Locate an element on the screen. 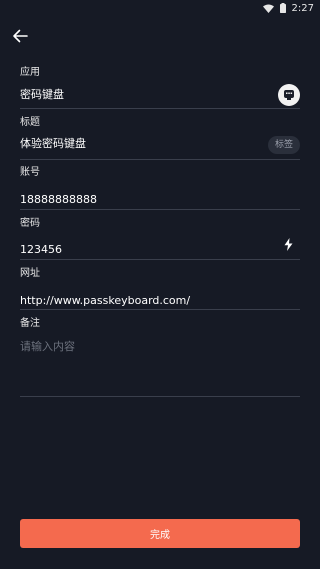 This screenshot has width=320, height=569. wifi-icon is located at coordinates (268, 8).